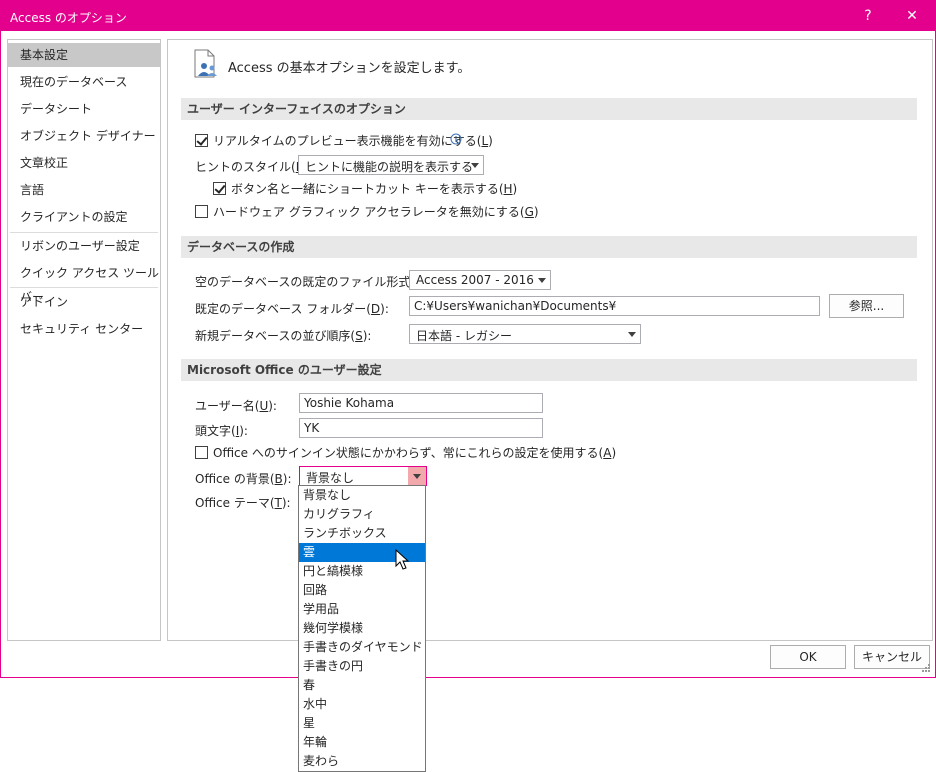 This screenshot has width=936, height=772. I want to click on file-format-label: 空のデータベースの既定のファイル形式(F):, so click(313, 282).